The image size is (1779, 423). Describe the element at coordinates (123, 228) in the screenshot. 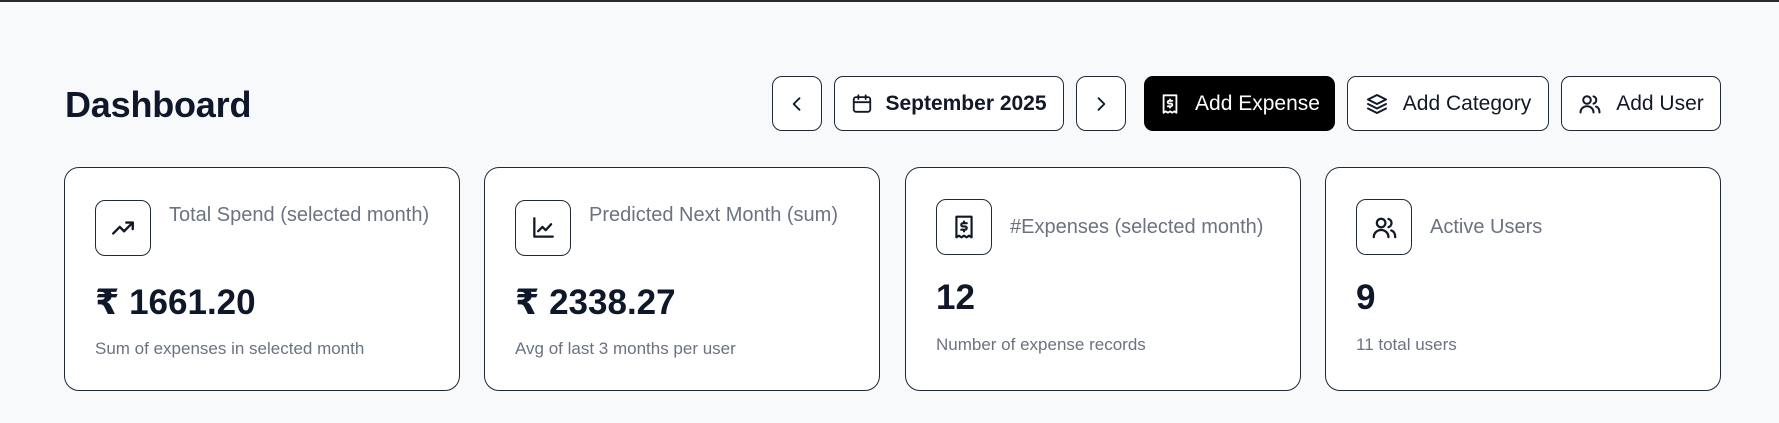

I see `trending-up-icon` at that location.